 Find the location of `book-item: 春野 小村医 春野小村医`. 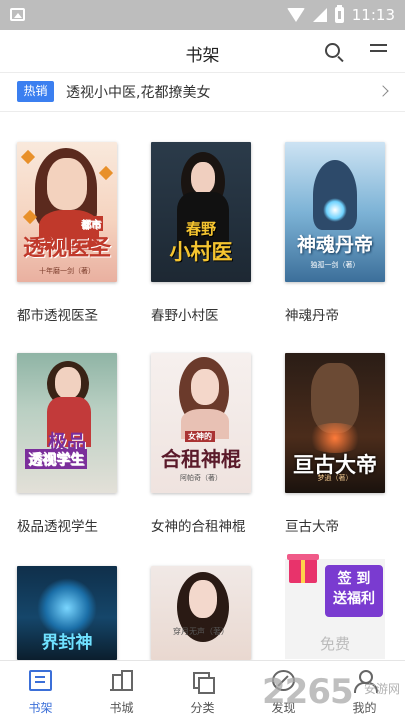

book-item: 春野 小村医 春野小村医 is located at coordinates (201, 233).